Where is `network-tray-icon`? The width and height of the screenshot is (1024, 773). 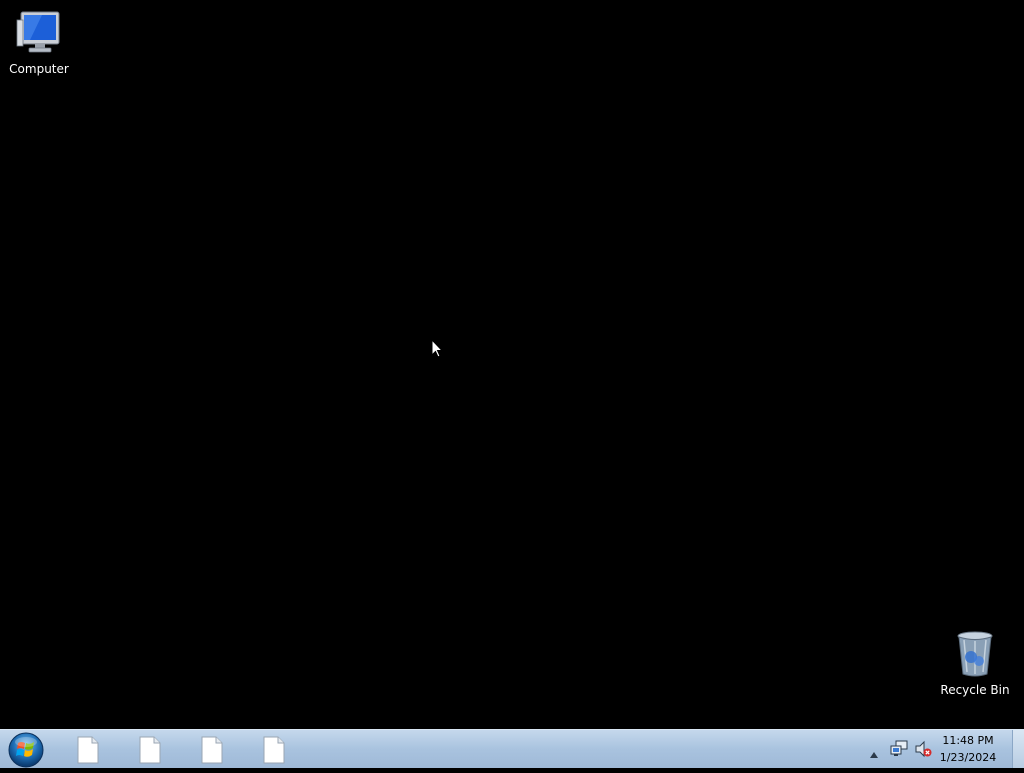
network-tray-icon is located at coordinates (899, 751).